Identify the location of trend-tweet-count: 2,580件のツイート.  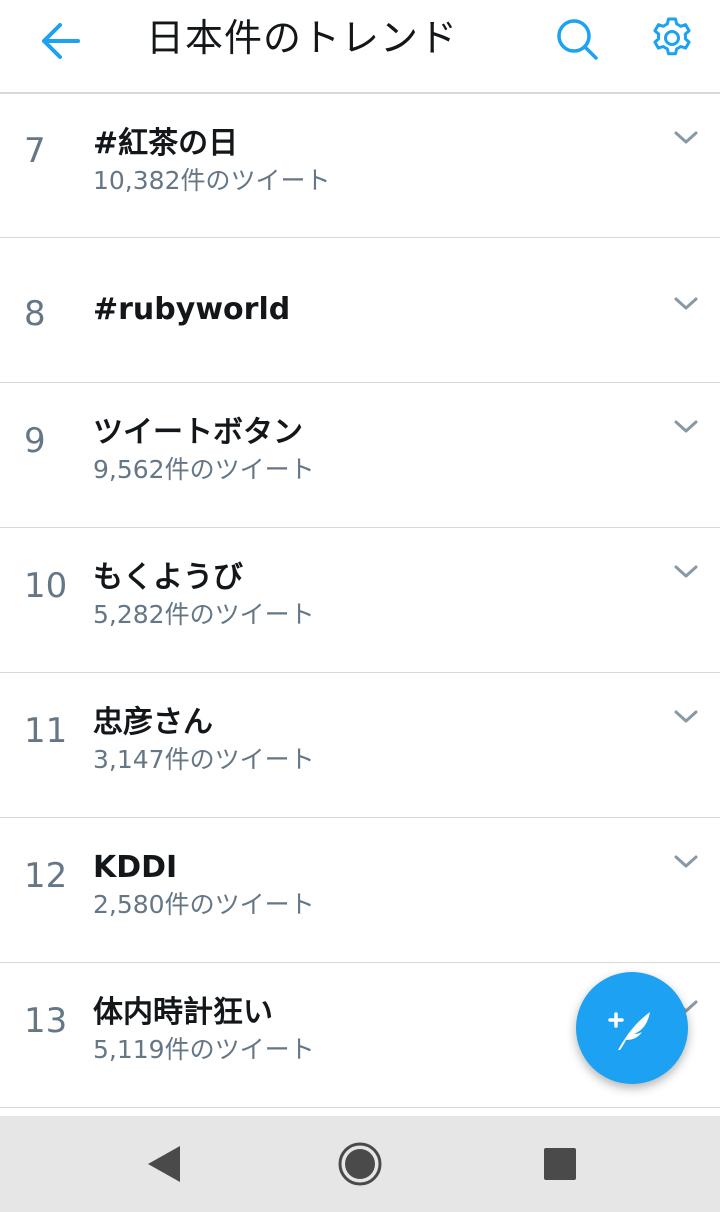
(204, 904).